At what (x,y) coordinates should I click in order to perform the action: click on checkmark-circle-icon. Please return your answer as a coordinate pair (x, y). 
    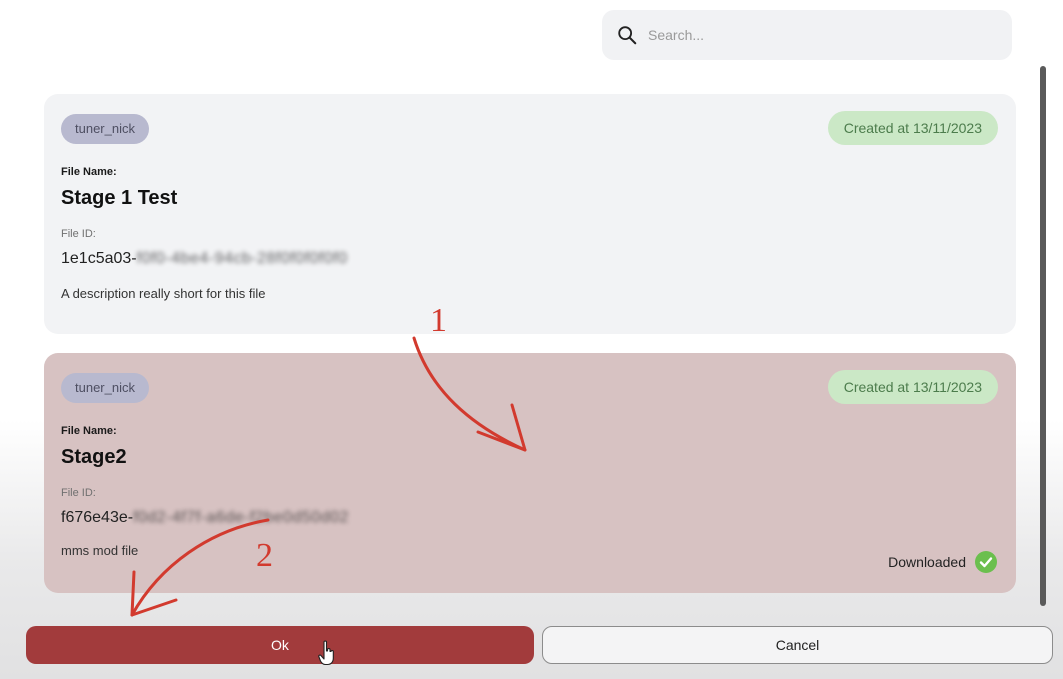
    Looking at the image, I should click on (986, 562).